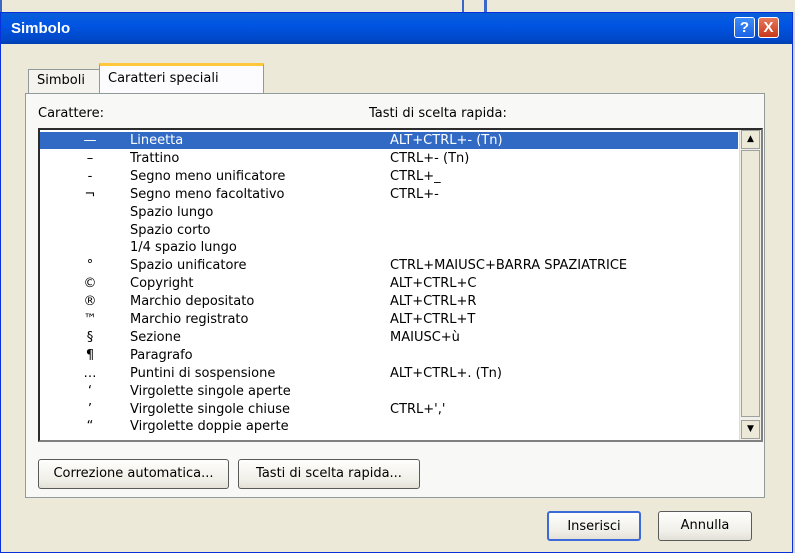 This screenshot has height=553, width=795. I want to click on vertical-scrollbar: ▲ ▼, so click(750, 285).